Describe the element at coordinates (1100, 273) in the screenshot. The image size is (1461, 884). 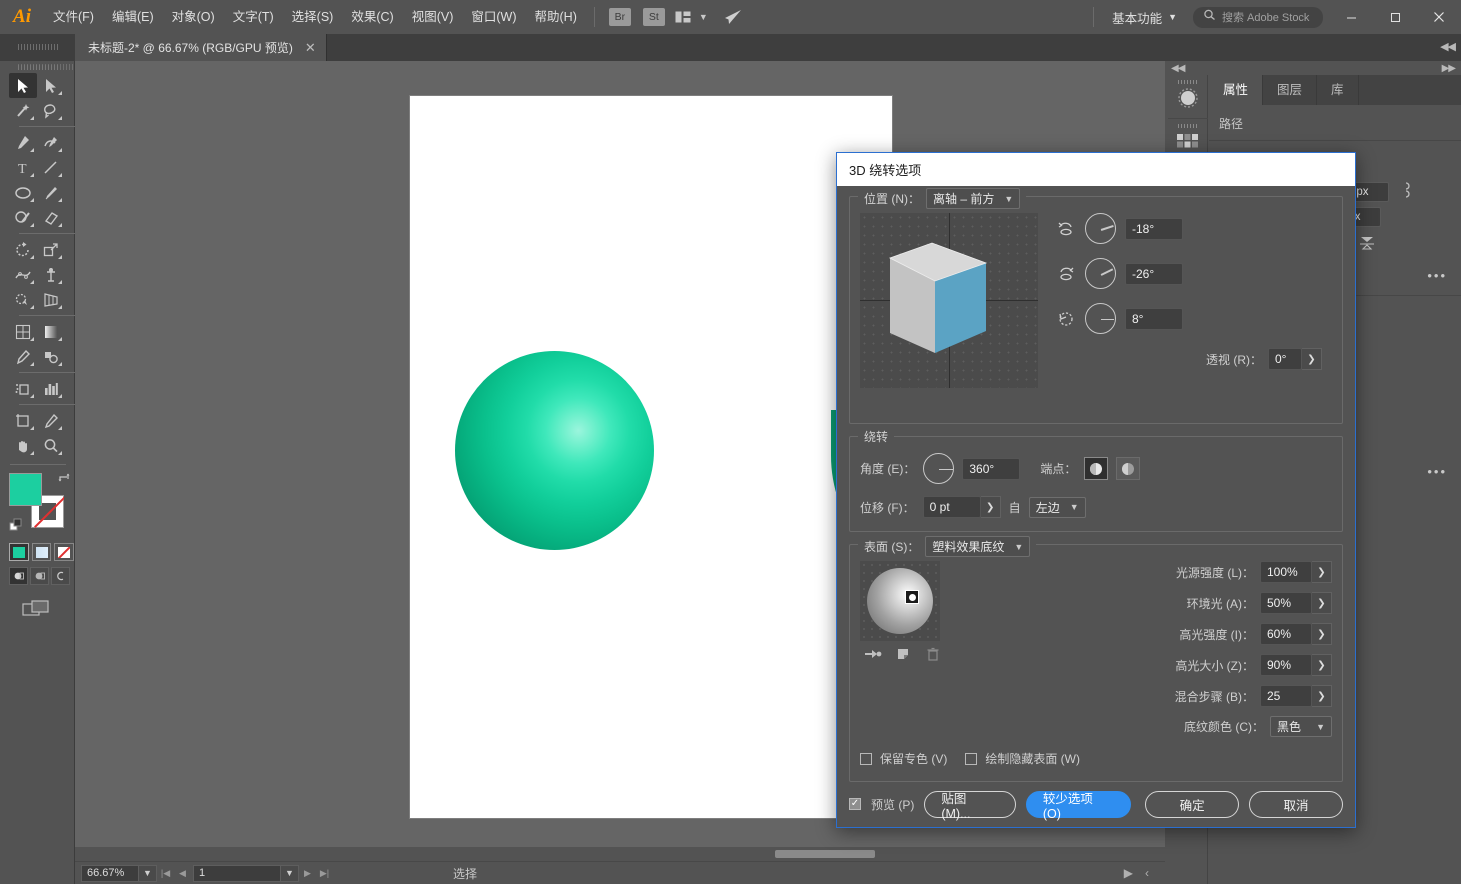
I see `rotate-y-dial` at that location.